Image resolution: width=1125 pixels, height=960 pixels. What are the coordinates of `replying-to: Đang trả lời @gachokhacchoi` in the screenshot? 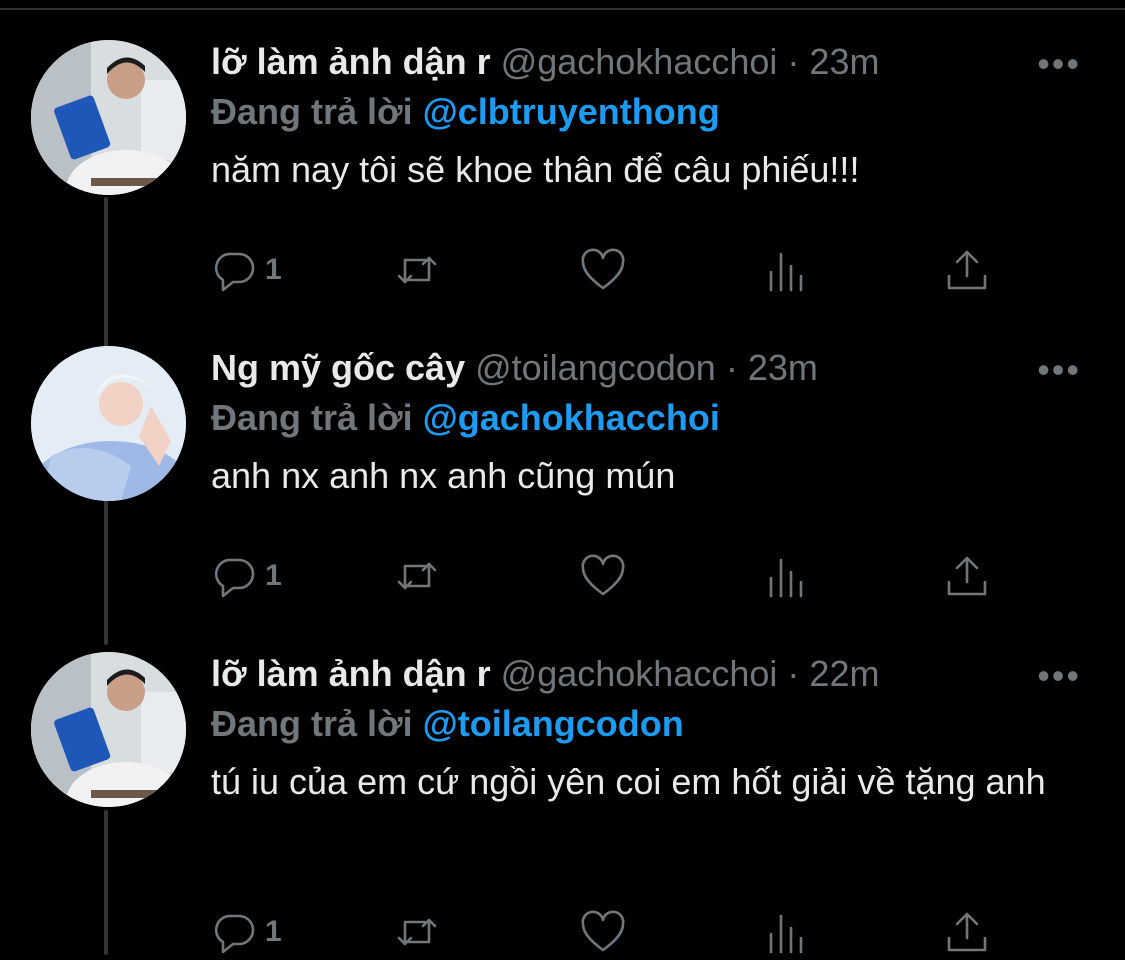 It's located at (651, 418).